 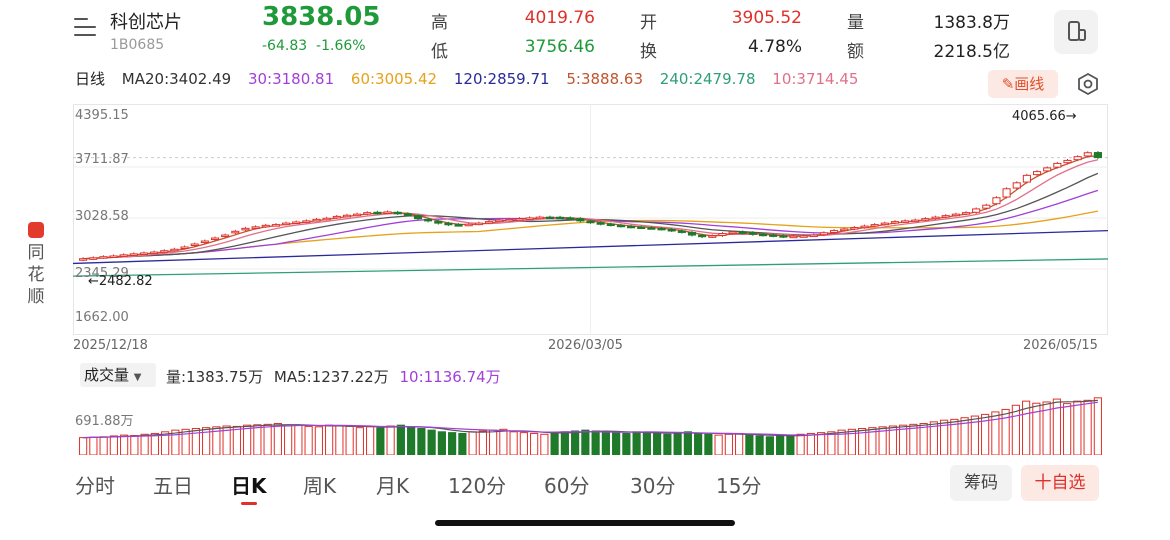 What do you see at coordinates (815, 79) in the screenshot?
I see `ma-item: 10:3714.45` at bounding box center [815, 79].